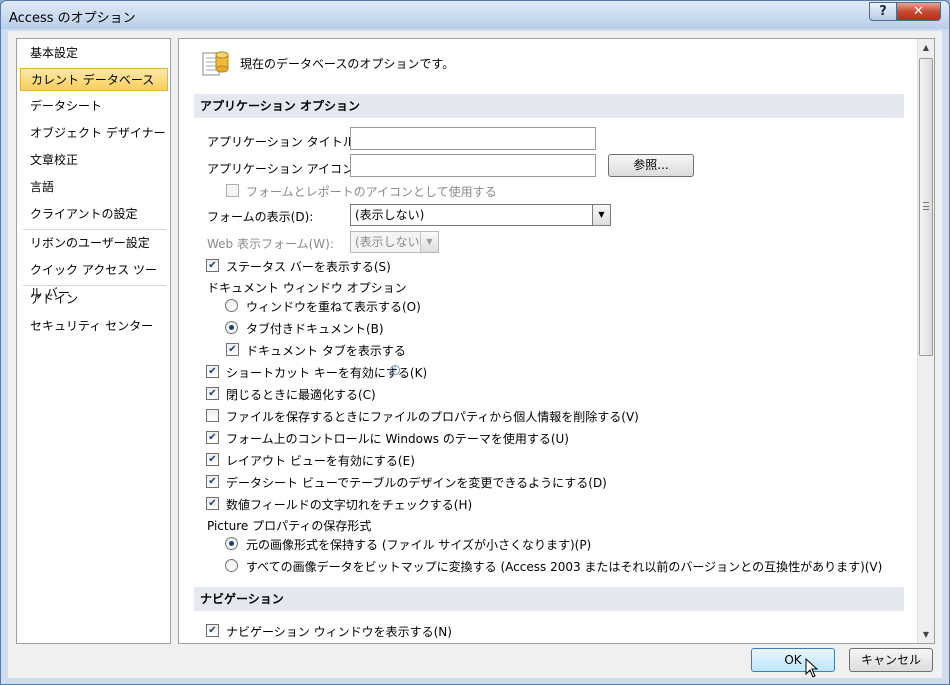 The height and width of the screenshot is (685, 950). What do you see at coordinates (84, 214) in the screenshot?
I see `nav-item-label: クライアントの設定` at bounding box center [84, 214].